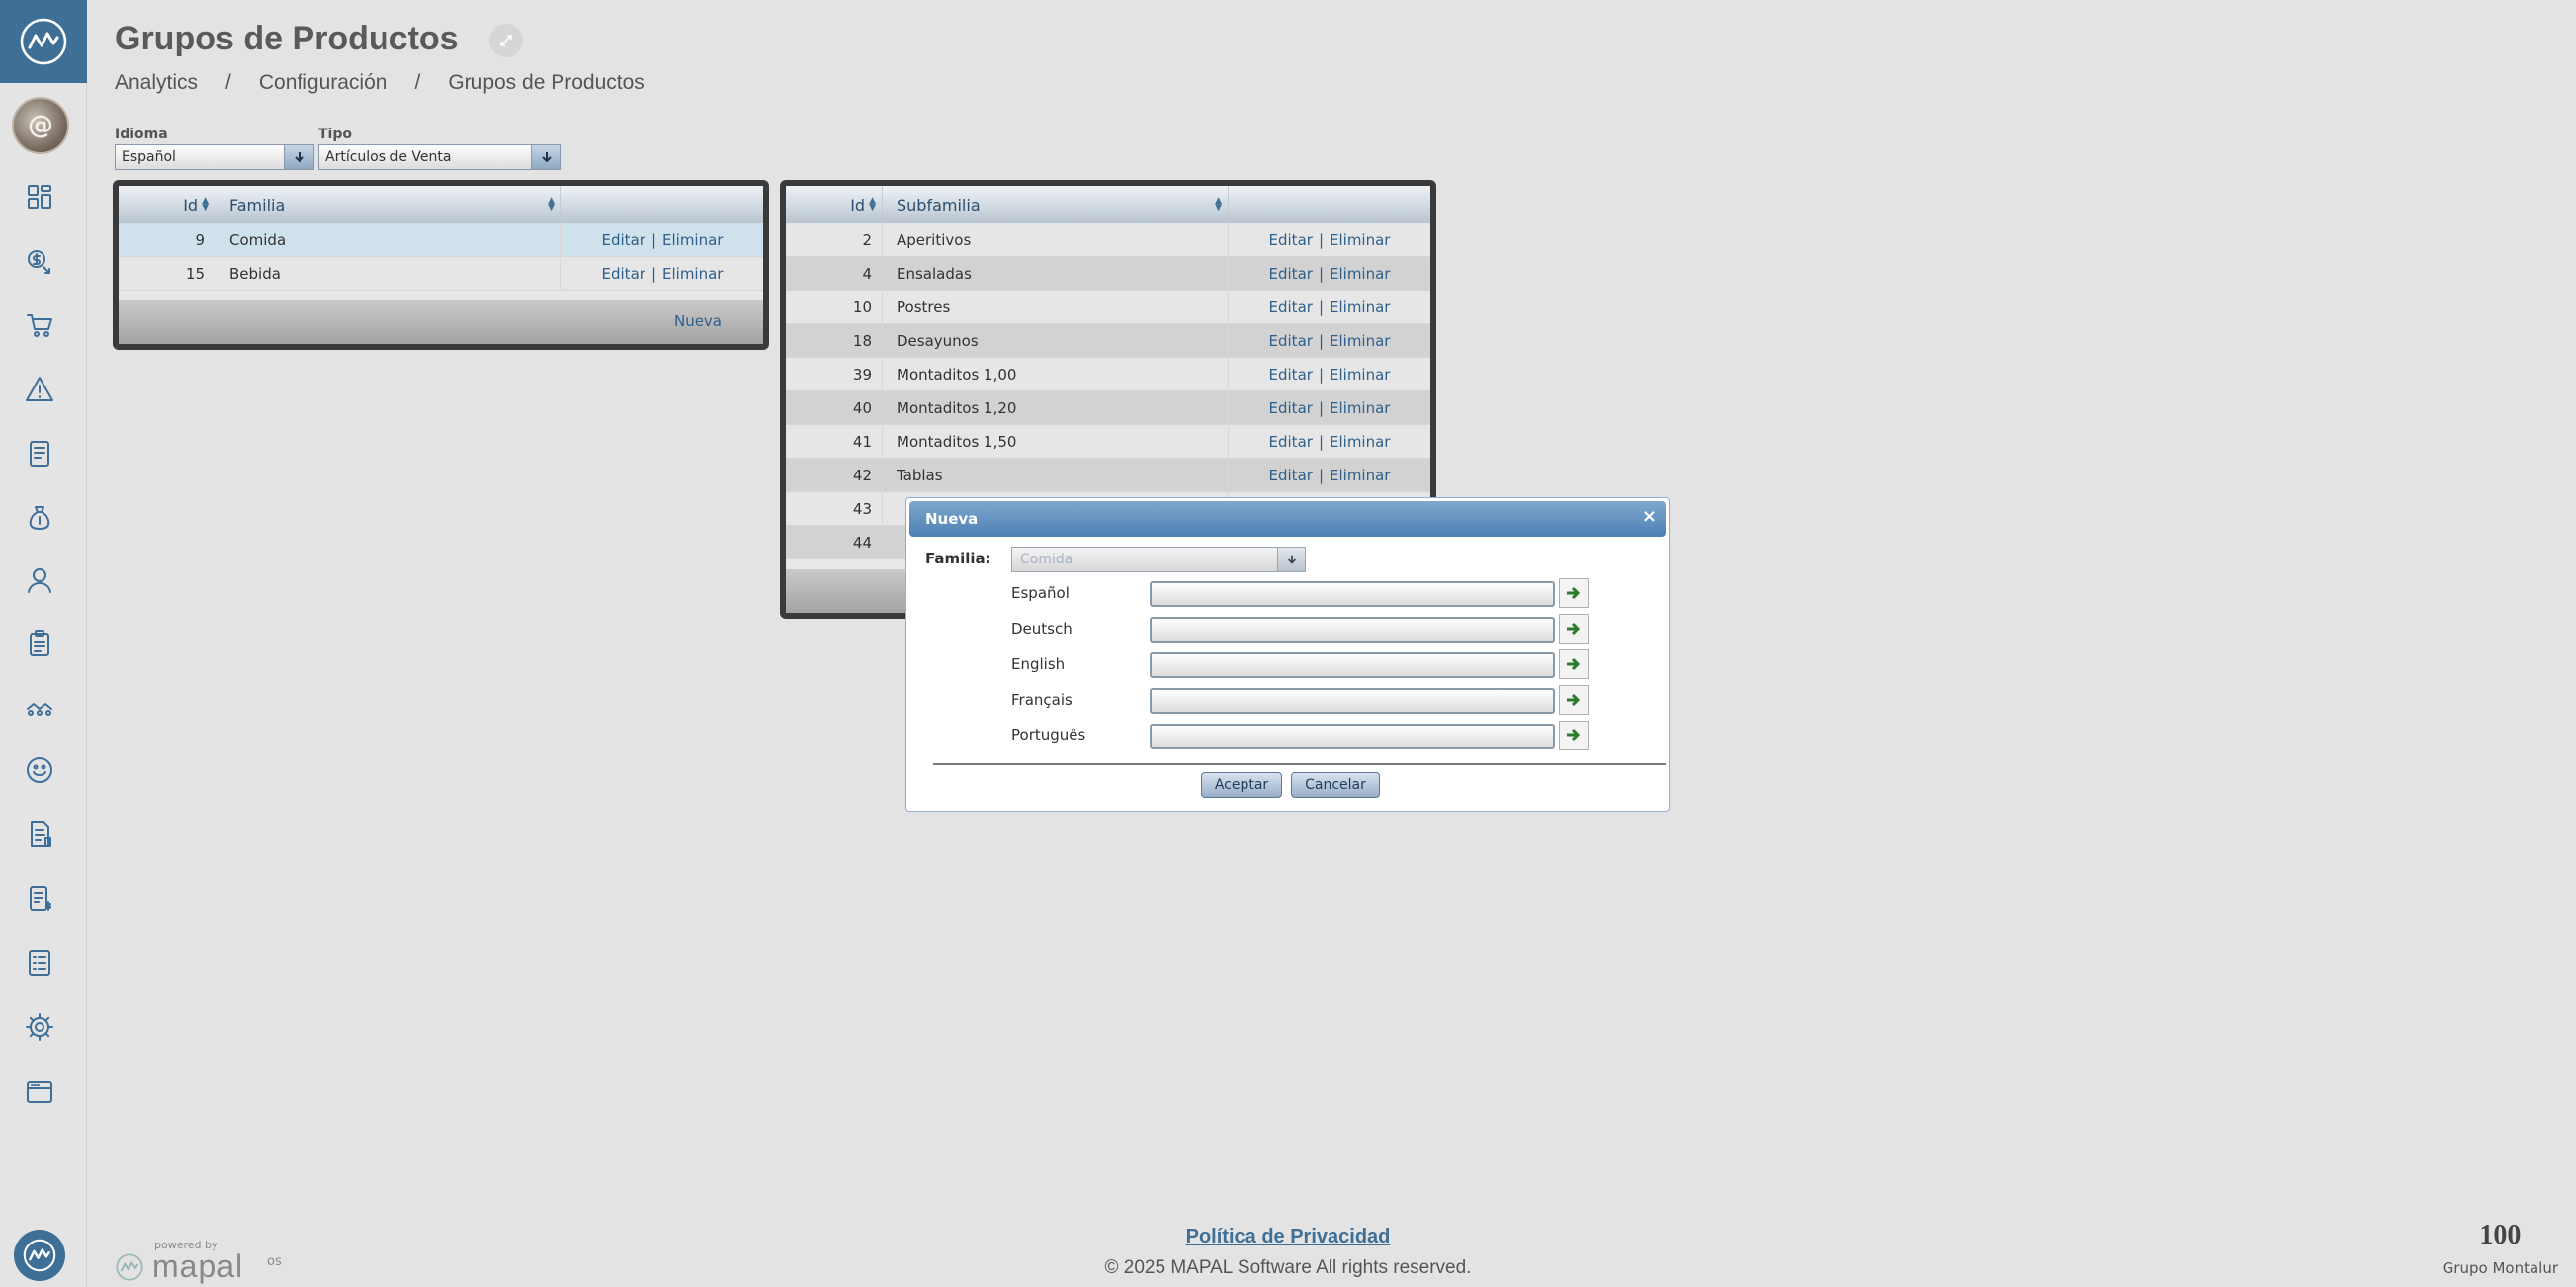 This screenshot has height=1287, width=2576. I want to click on sales-icon, so click(39, 261).